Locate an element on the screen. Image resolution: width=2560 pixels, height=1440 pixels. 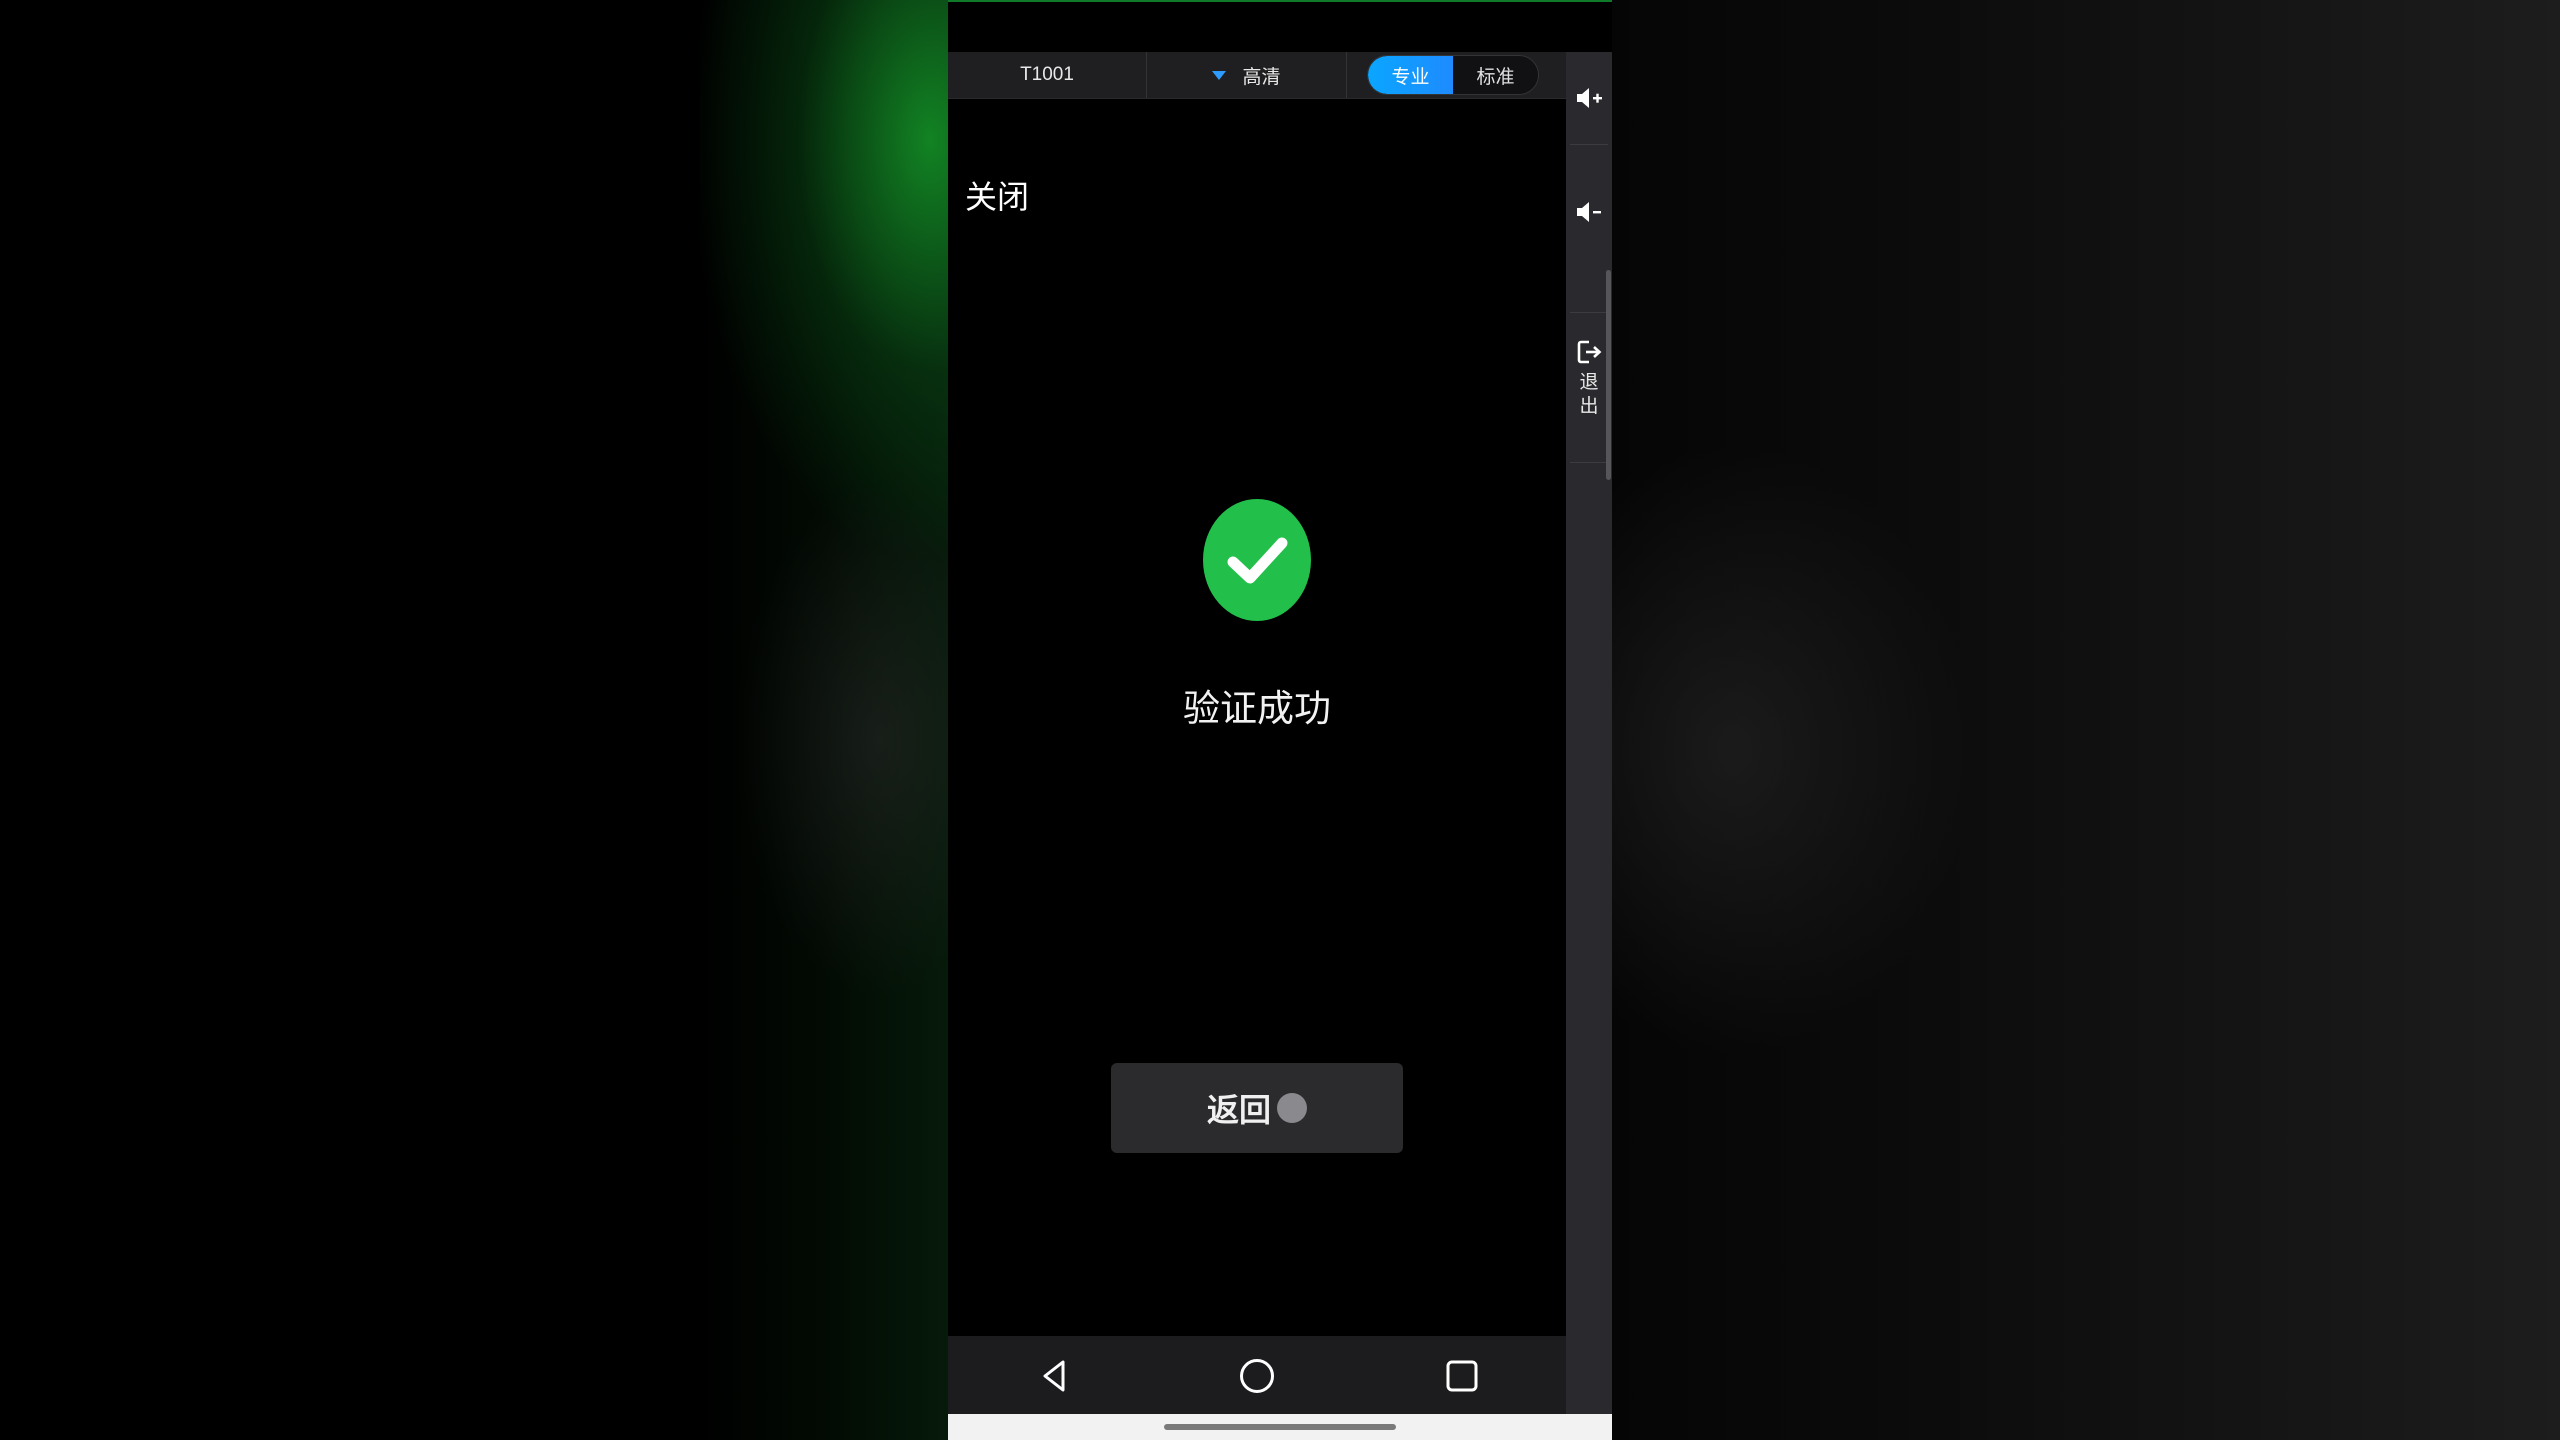
back-button: 返回 is located at coordinates (1257, 1108).